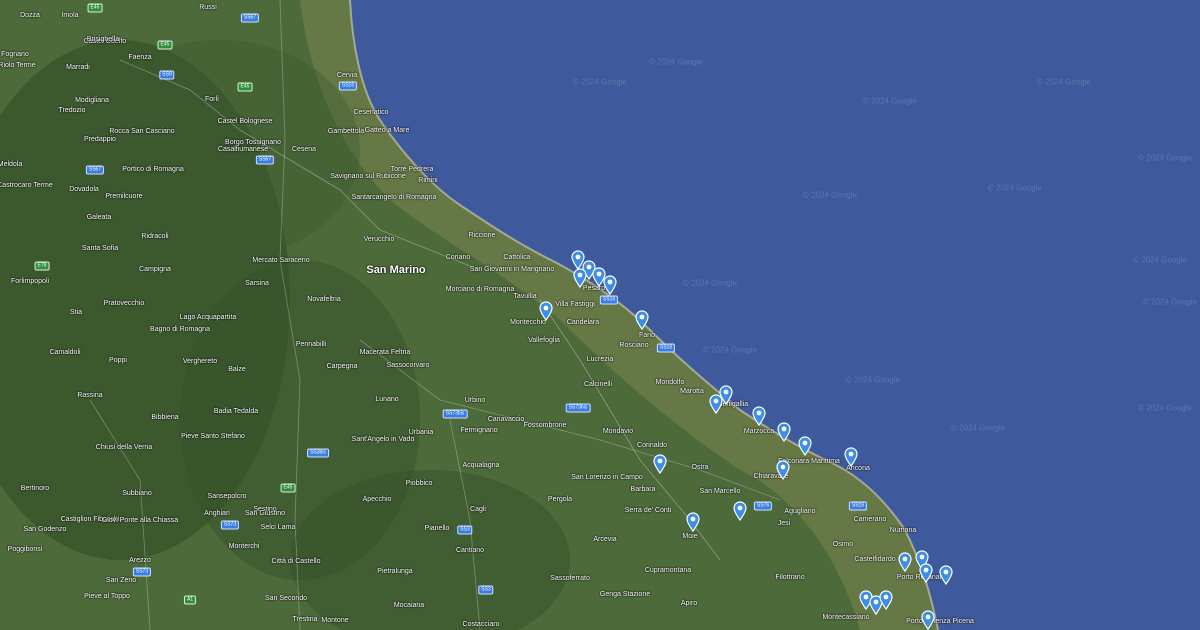 This screenshot has width=1200, height=630. What do you see at coordinates (208, 317) in the screenshot?
I see `place-label: Lago Acquapartita` at bounding box center [208, 317].